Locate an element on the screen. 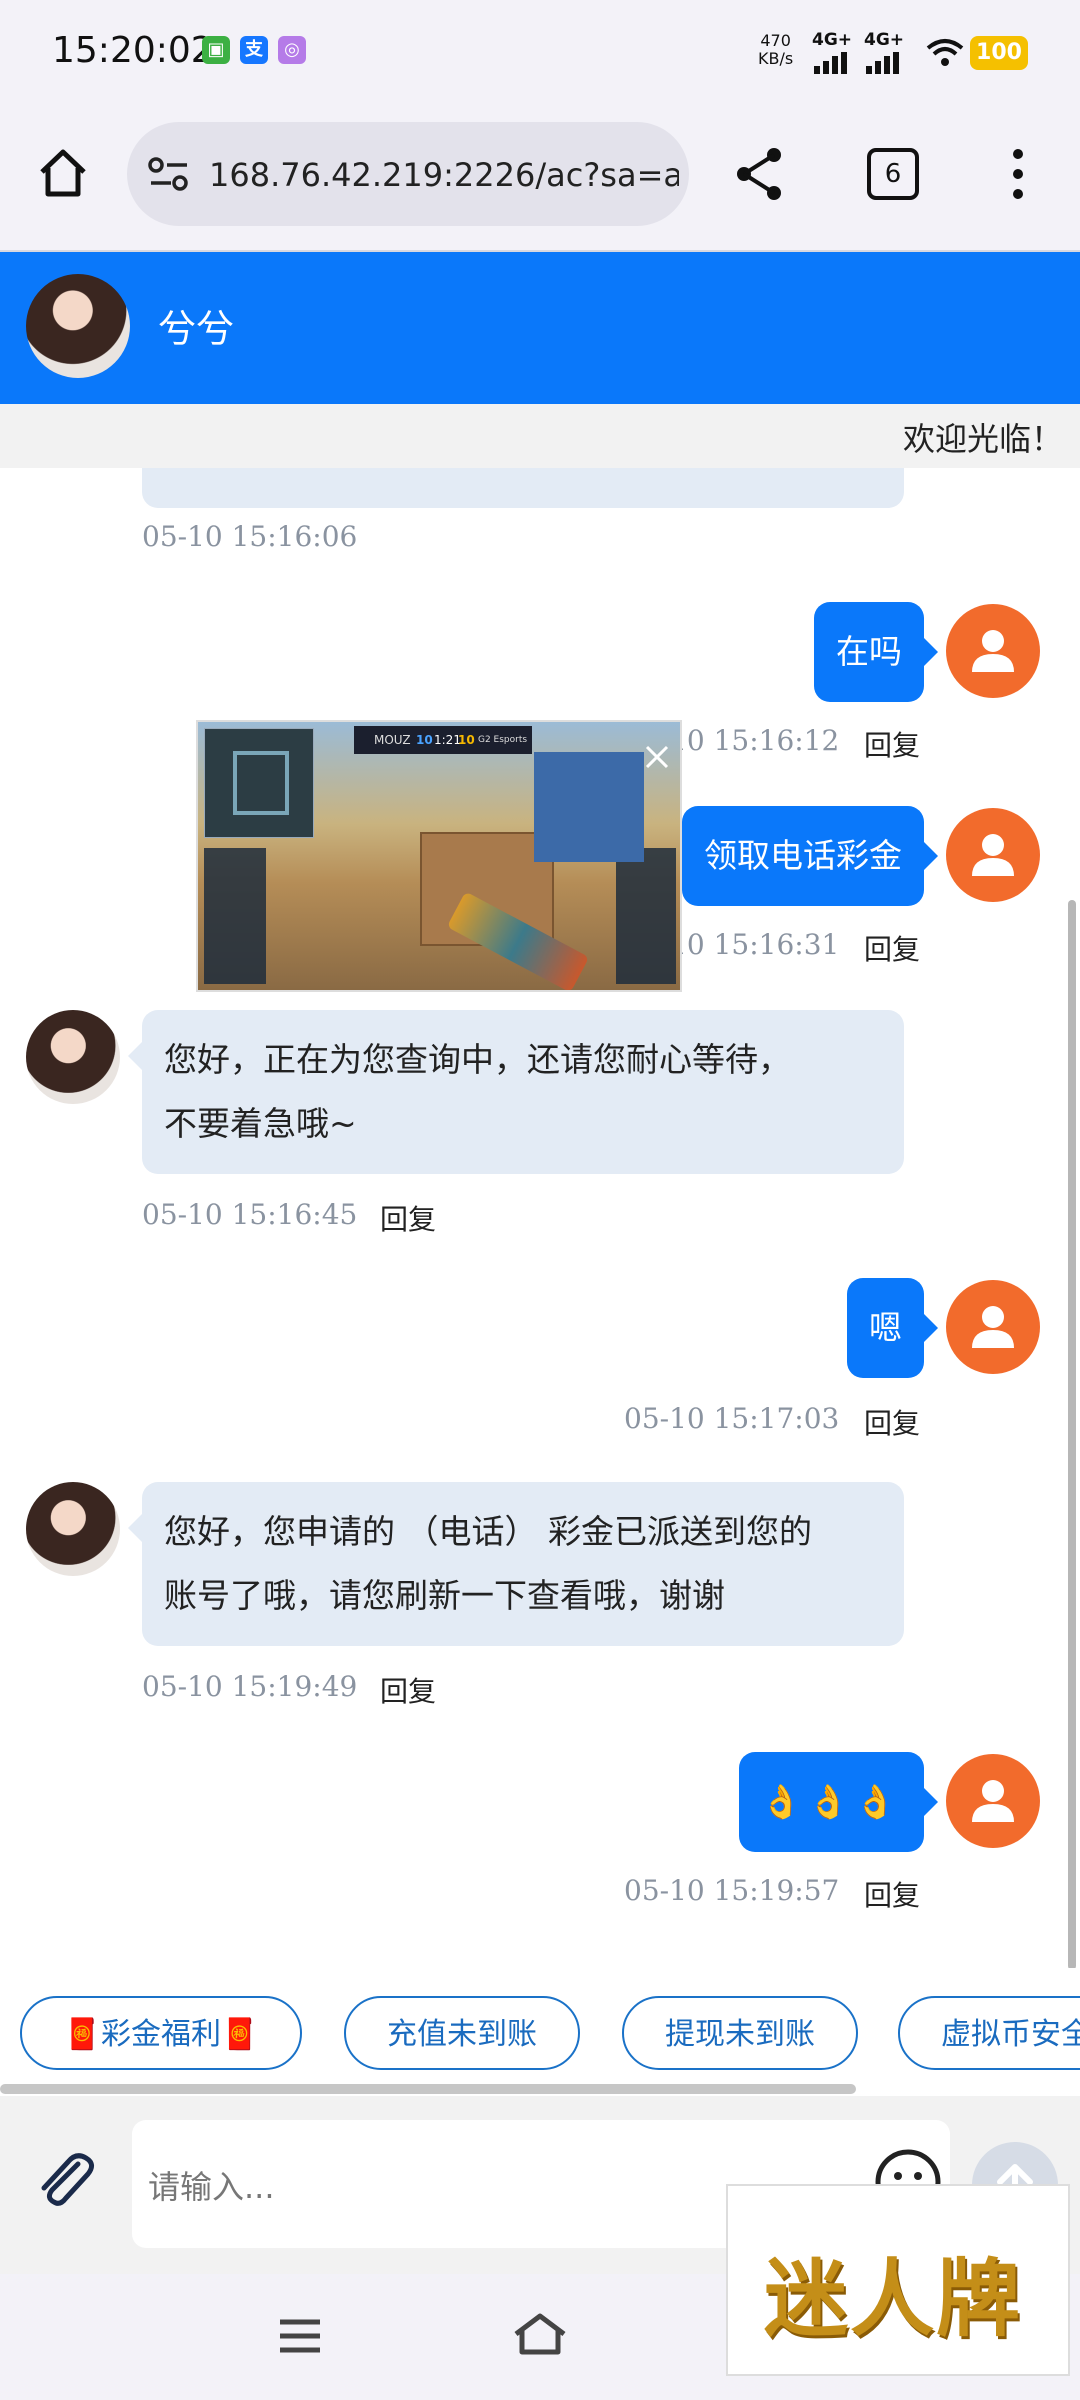 This screenshot has width=1080, height=2400. message-text: 您好，正在为您查询中，还请您耐心等待， is located at coordinates (477, 1059).